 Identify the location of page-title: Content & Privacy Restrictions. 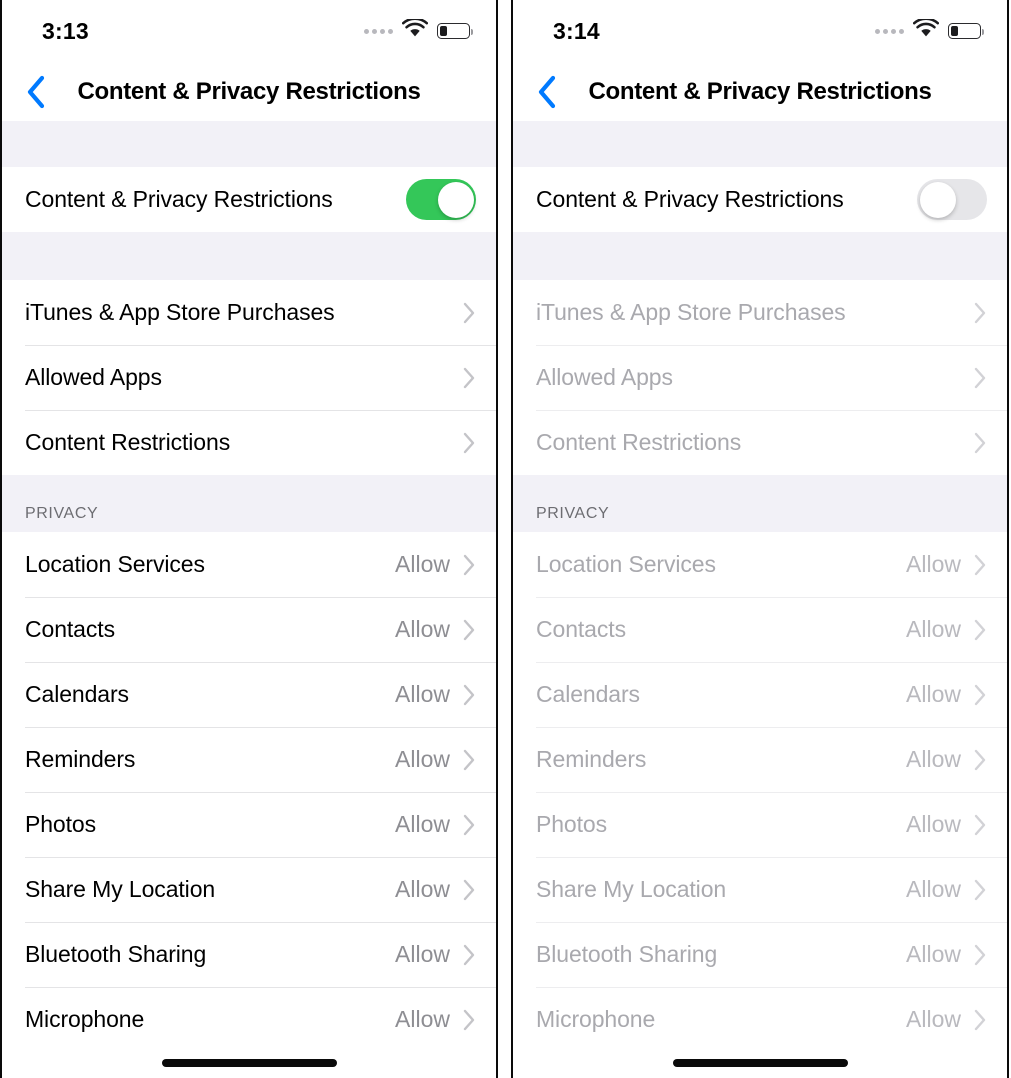
(249, 91).